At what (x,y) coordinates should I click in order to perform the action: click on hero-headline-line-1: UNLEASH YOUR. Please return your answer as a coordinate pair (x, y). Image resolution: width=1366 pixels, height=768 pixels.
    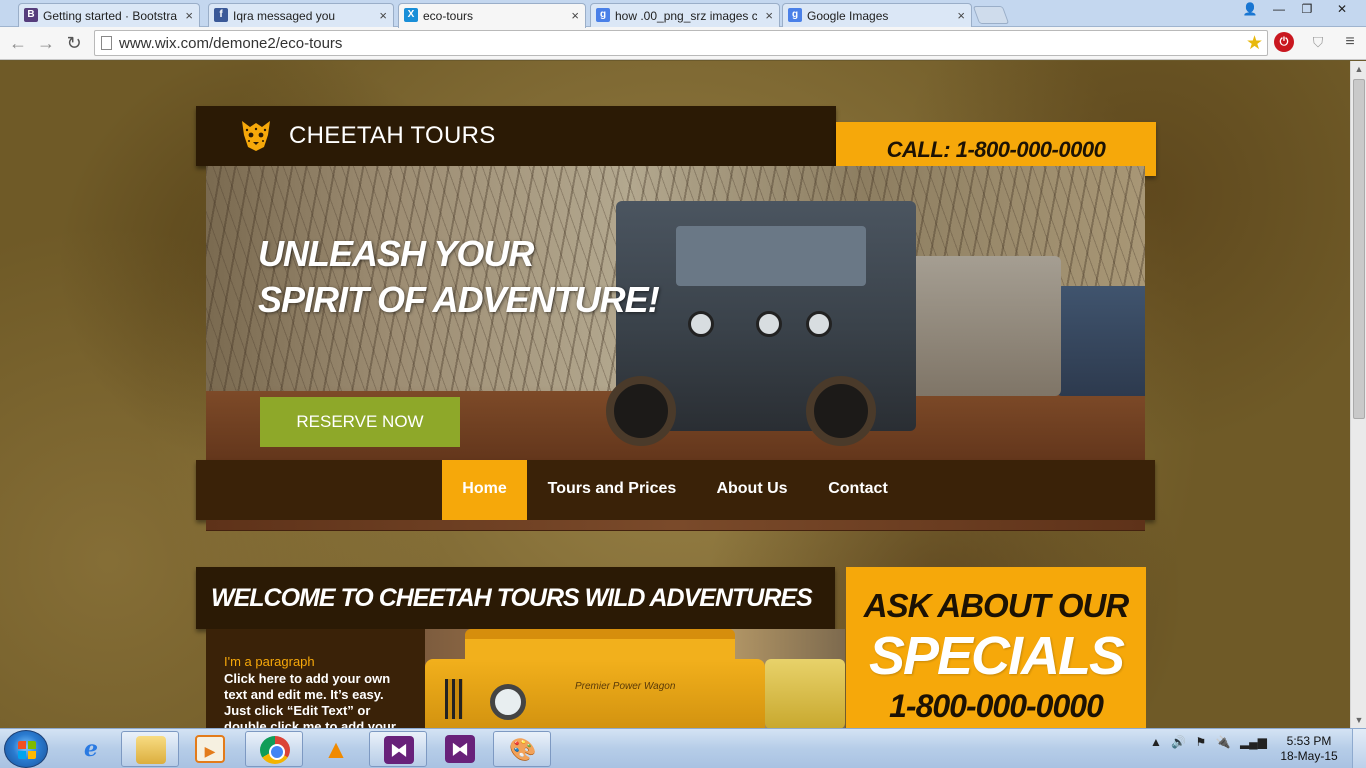
    Looking at the image, I should click on (396, 253).